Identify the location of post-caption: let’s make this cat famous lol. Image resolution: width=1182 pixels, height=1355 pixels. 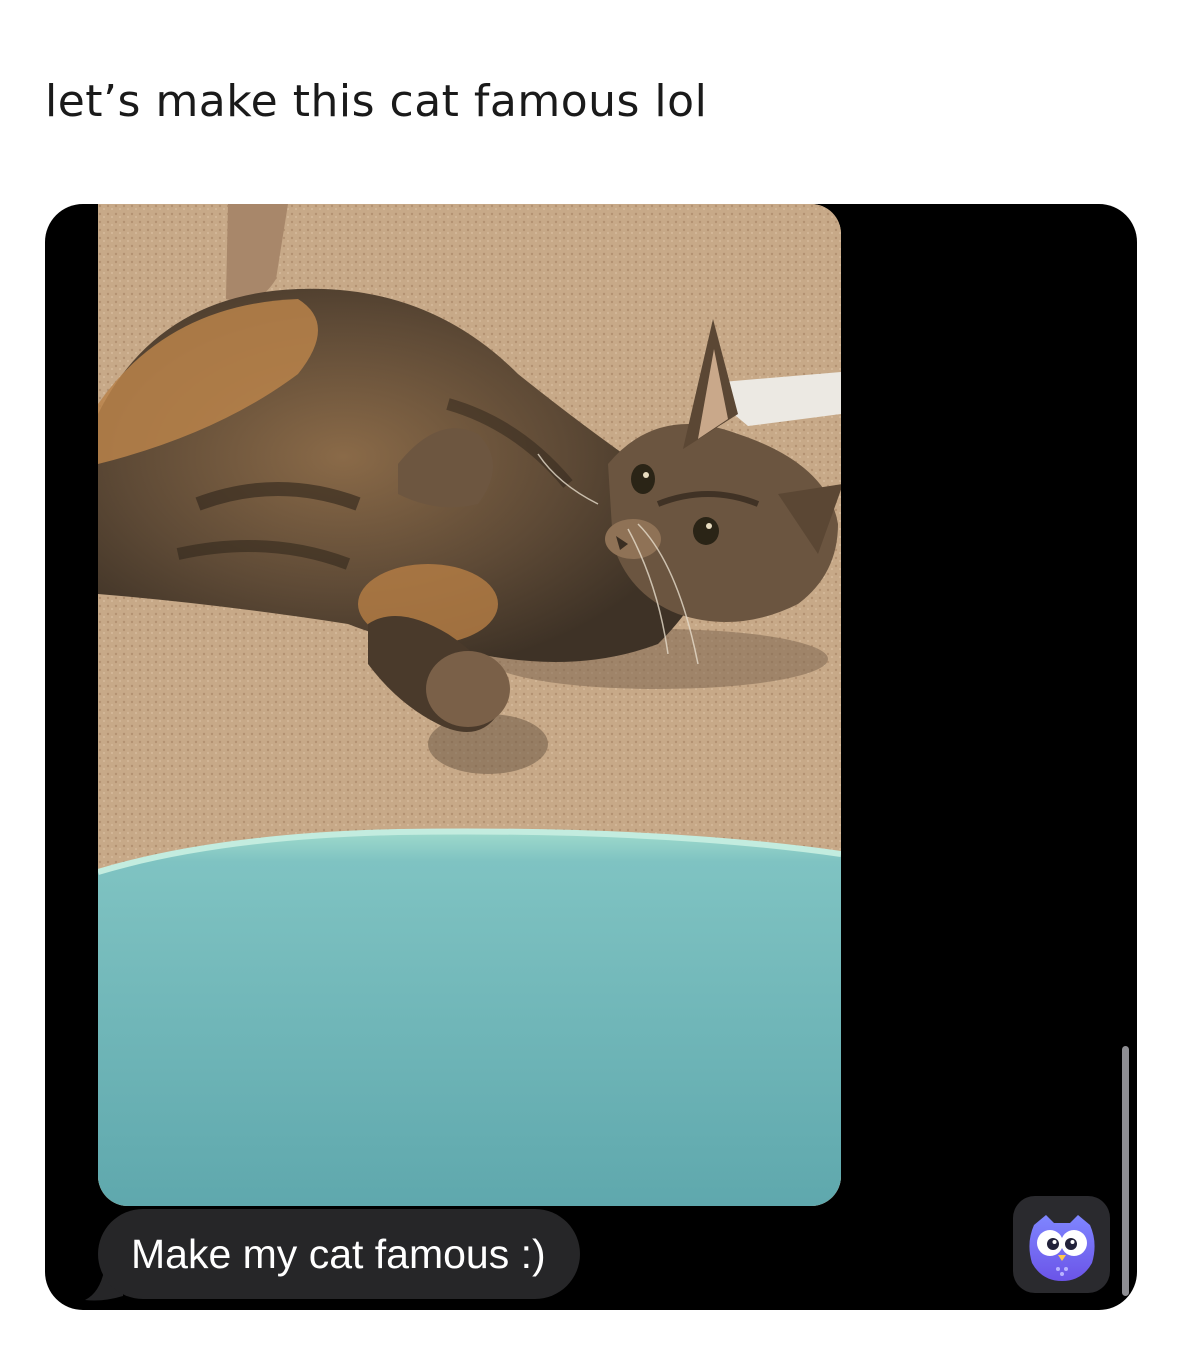
(376, 101).